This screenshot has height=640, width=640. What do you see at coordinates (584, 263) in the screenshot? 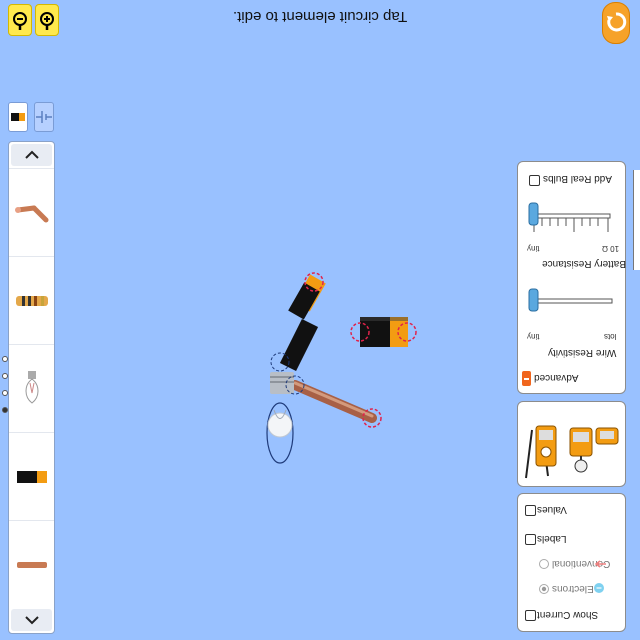
I see `battery-resistance-label: Battery Resistance` at bounding box center [584, 263].